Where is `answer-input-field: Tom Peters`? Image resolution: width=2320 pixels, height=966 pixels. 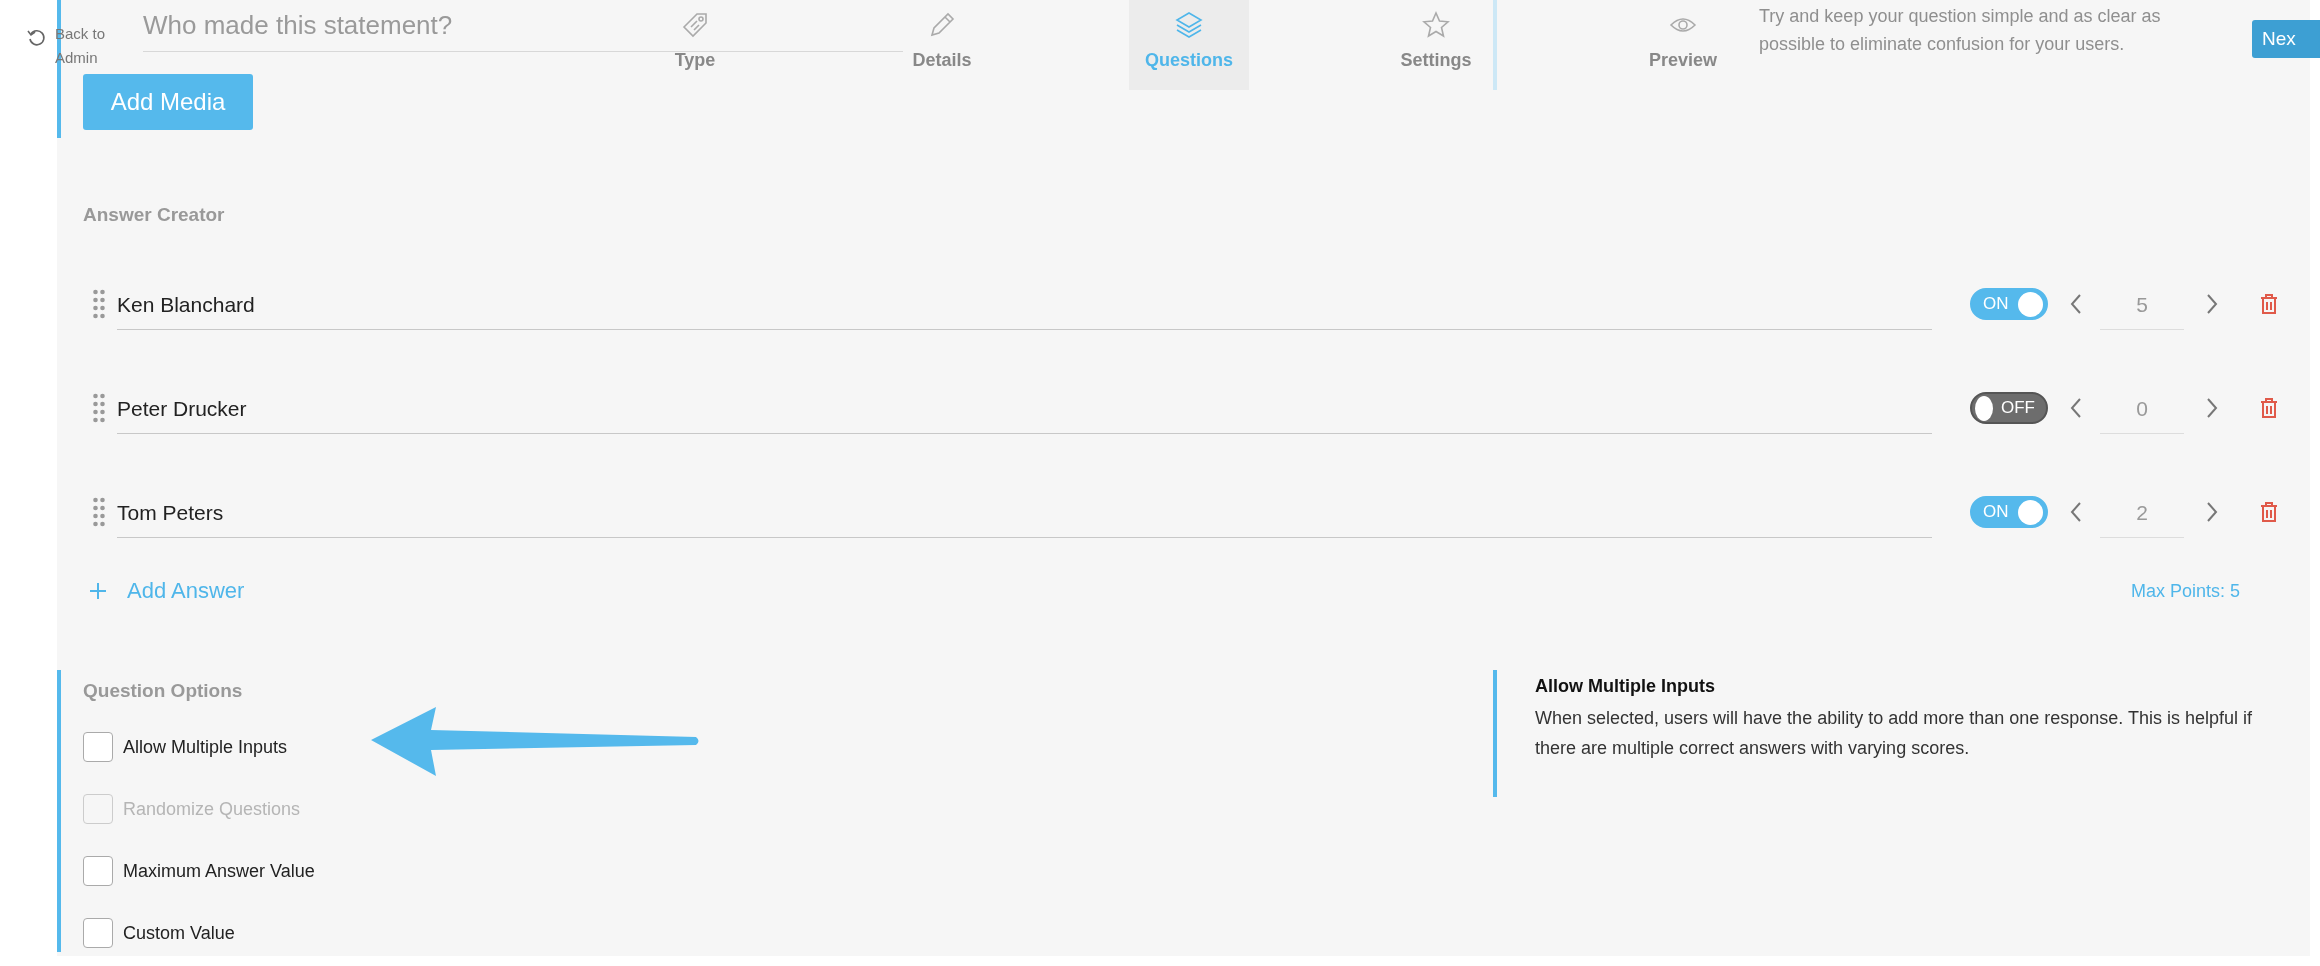 answer-input-field: Tom Peters is located at coordinates (1024, 512).